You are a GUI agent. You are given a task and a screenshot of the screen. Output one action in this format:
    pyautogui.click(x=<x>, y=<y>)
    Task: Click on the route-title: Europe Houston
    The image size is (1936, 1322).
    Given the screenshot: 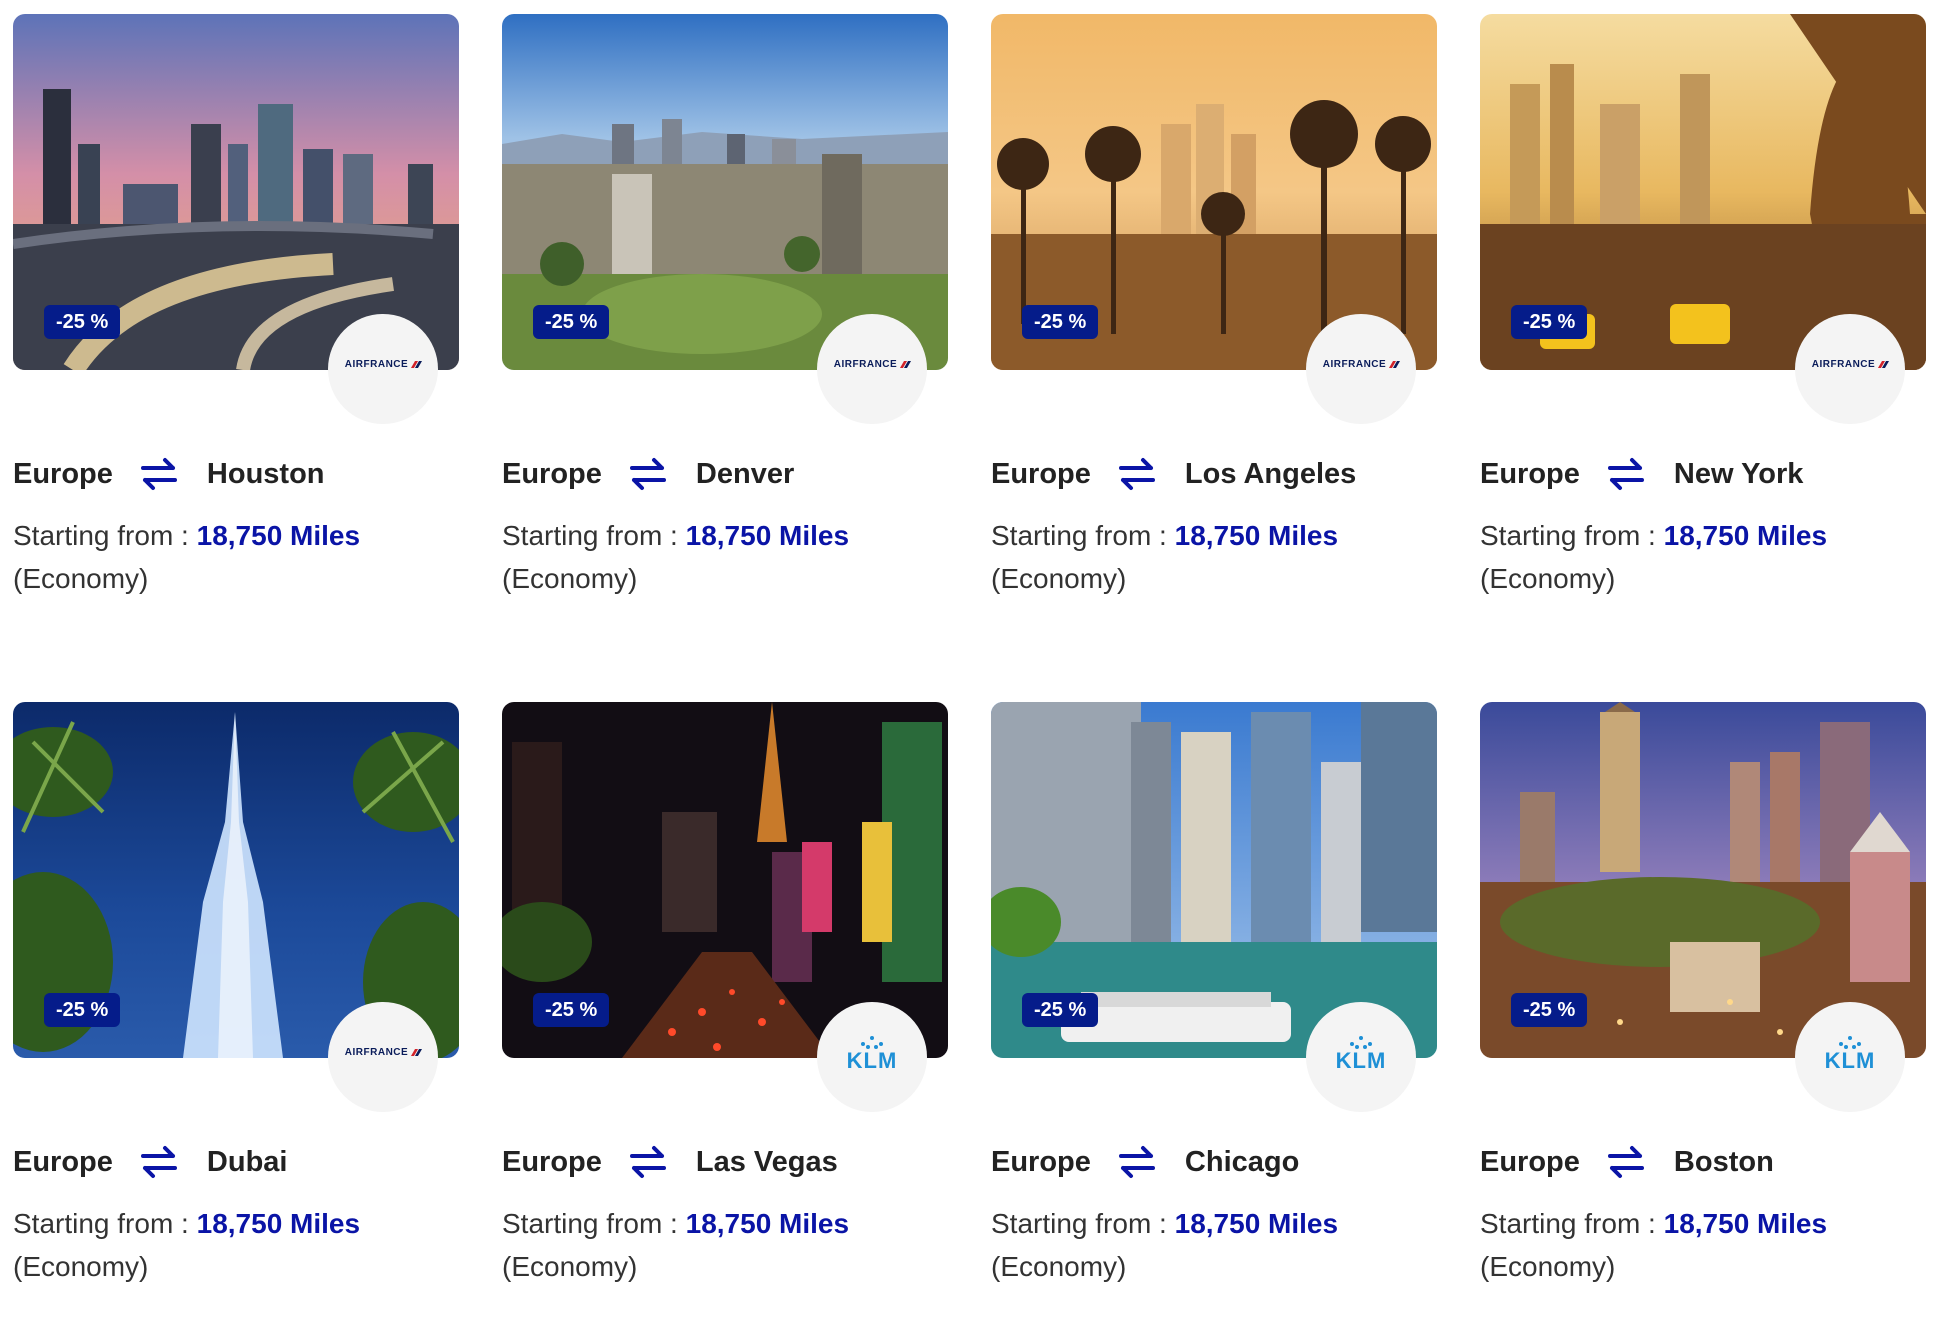 What is the action you would take?
    pyautogui.click(x=169, y=474)
    